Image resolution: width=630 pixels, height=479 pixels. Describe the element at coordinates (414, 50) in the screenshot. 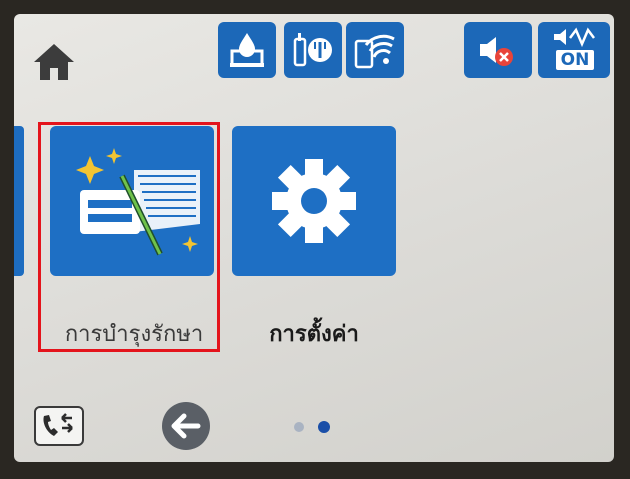

I see `status-bar: ON` at that location.